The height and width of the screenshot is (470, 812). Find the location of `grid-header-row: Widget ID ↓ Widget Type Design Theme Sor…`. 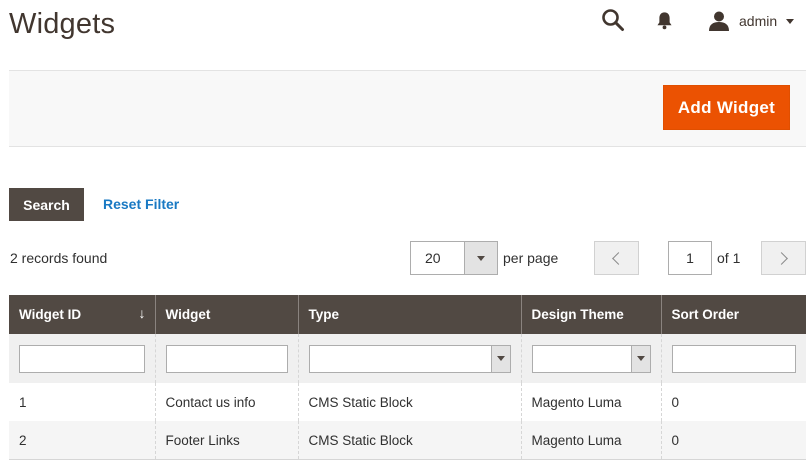

grid-header-row: Widget ID ↓ Widget Type Design Theme Sor… is located at coordinates (407, 314).